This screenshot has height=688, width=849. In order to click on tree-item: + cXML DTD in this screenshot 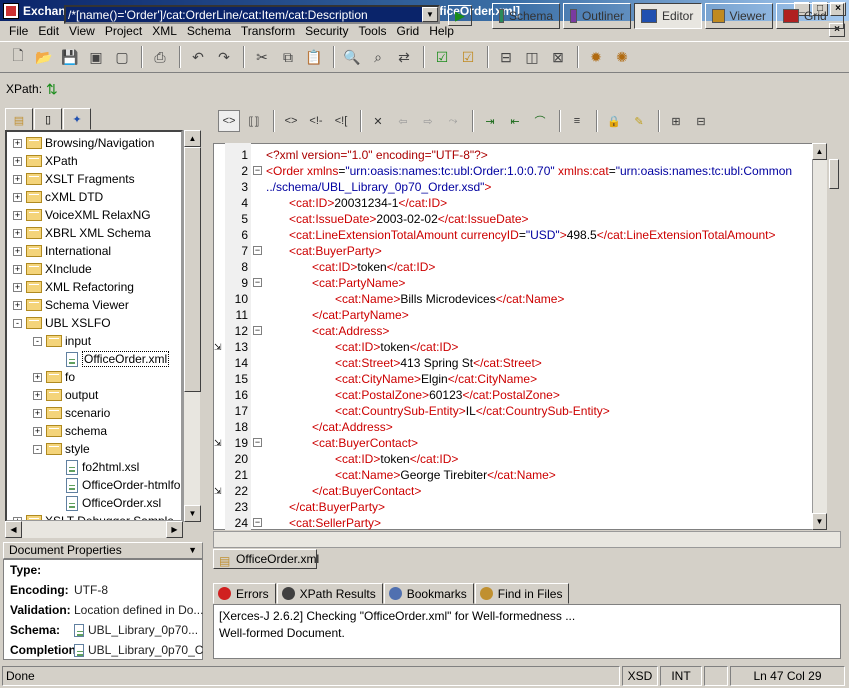, I will do `click(58, 197)`.